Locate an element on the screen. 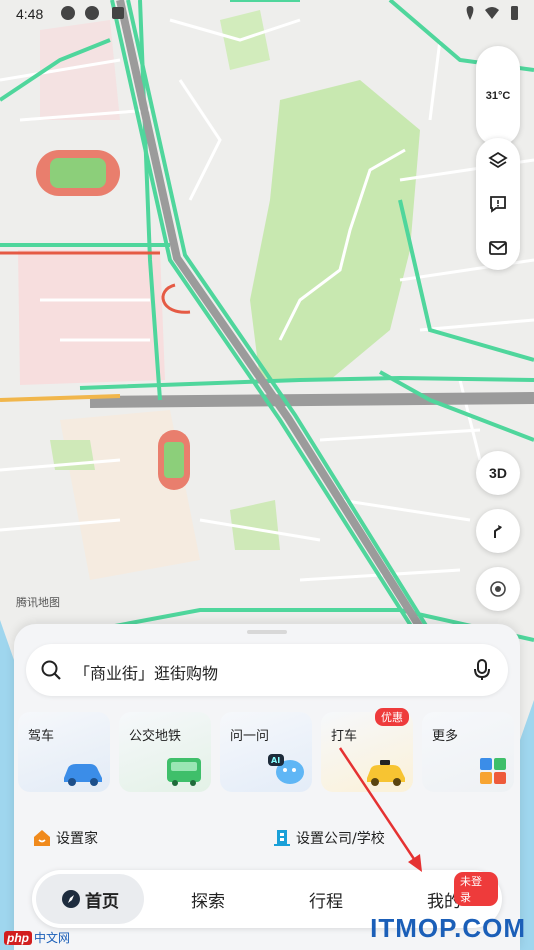 The image size is (534, 950). set-home-label: 设置家 is located at coordinates (77, 839).